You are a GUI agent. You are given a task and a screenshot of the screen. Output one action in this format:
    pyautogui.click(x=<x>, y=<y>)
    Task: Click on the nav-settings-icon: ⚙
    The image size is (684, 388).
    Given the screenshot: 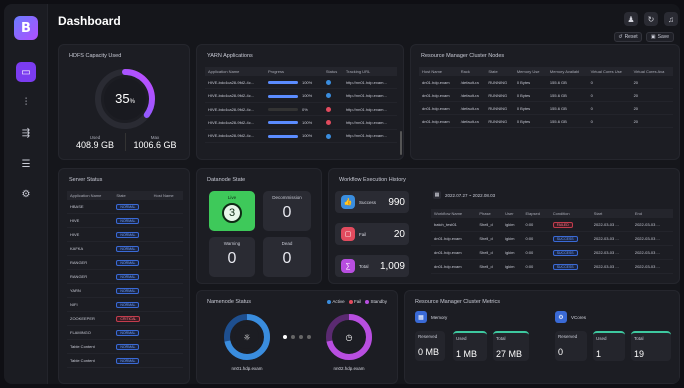 What is the action you would take?
    pyautogui.click(x=26, y=194)
    